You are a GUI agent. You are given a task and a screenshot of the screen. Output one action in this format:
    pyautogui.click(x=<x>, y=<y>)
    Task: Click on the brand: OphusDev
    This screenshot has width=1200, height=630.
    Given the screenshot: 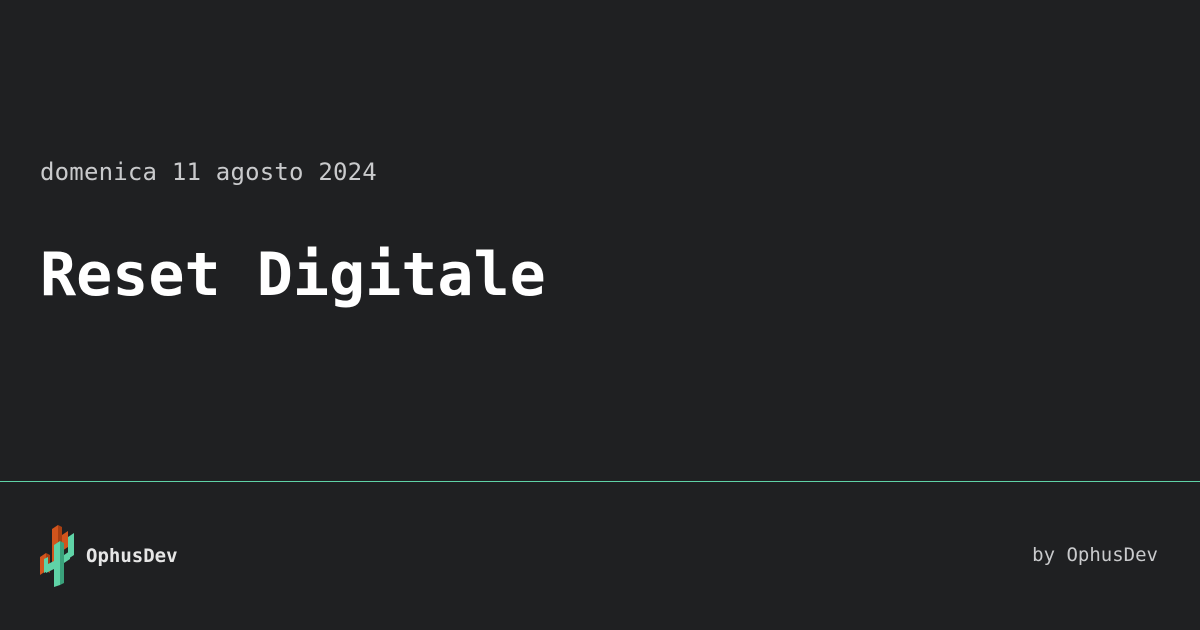 What is the action you would take?
    pyautogui.click(x=109, y=556)
    